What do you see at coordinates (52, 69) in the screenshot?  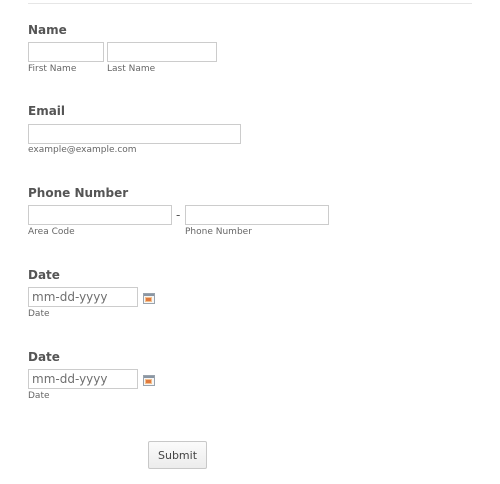 I see `first-name-sublabel: First Name` at bounding box center [52, 69].